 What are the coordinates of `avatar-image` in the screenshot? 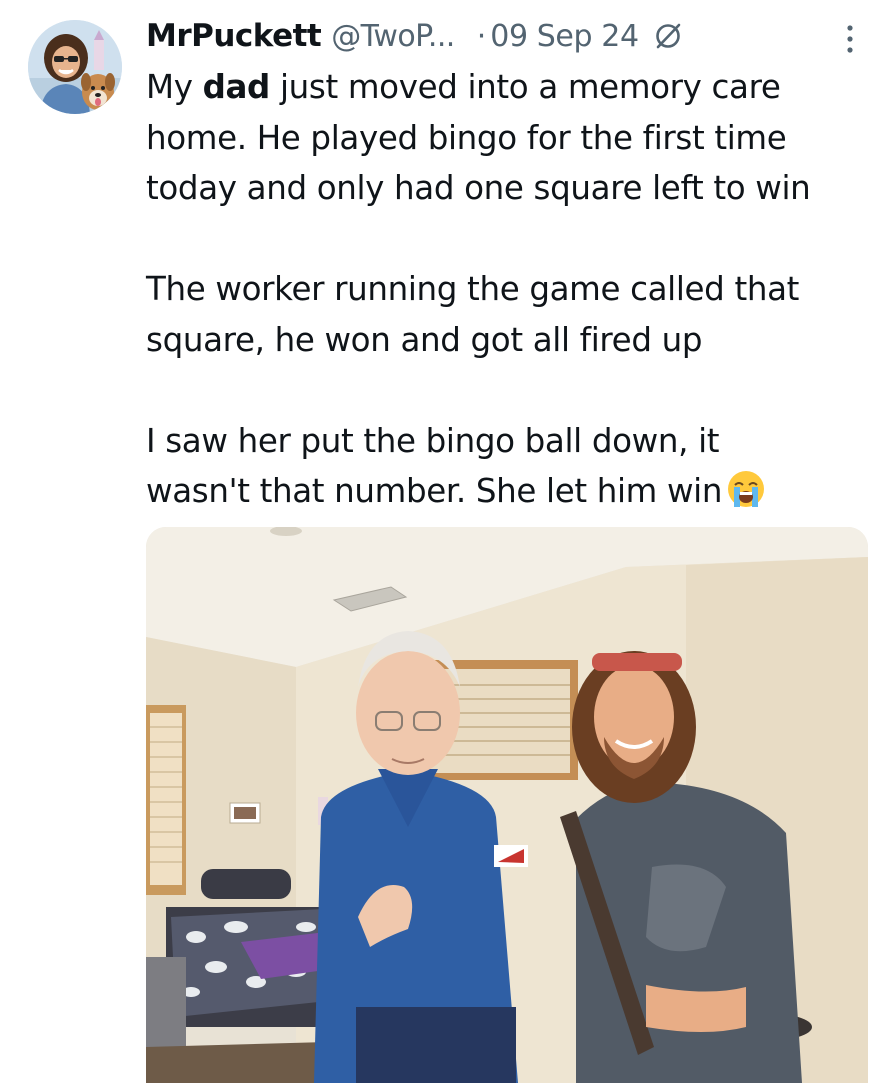 It's located at (75, 67).